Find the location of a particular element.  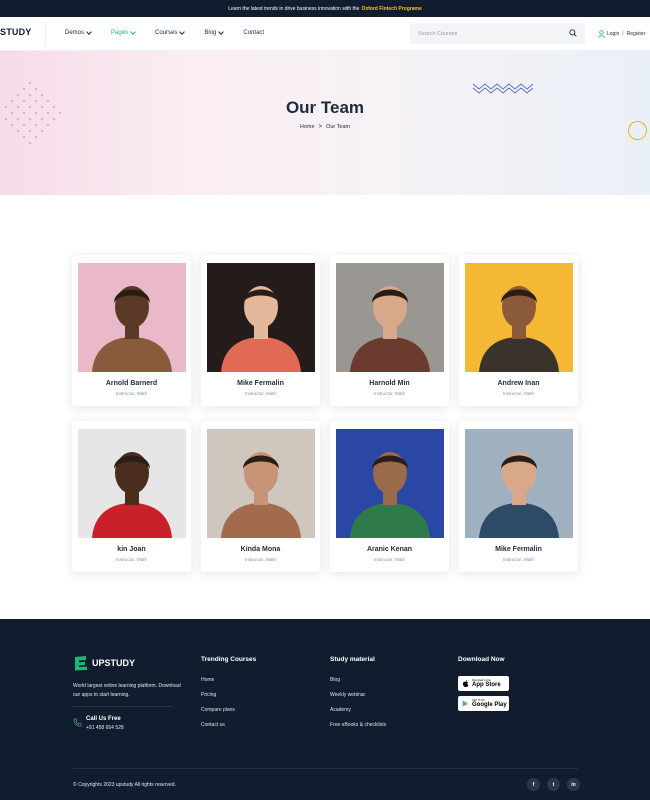

footer-link-ebooks: Free eBooks & checklists is located at coordinates (358, 725).